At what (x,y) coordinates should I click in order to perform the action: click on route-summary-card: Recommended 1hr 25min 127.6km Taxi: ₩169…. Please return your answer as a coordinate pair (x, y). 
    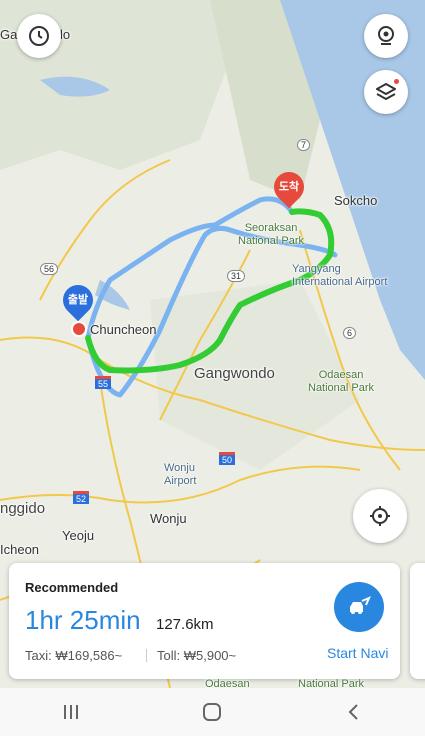
    Looking at the image, I should click on (204, 621).